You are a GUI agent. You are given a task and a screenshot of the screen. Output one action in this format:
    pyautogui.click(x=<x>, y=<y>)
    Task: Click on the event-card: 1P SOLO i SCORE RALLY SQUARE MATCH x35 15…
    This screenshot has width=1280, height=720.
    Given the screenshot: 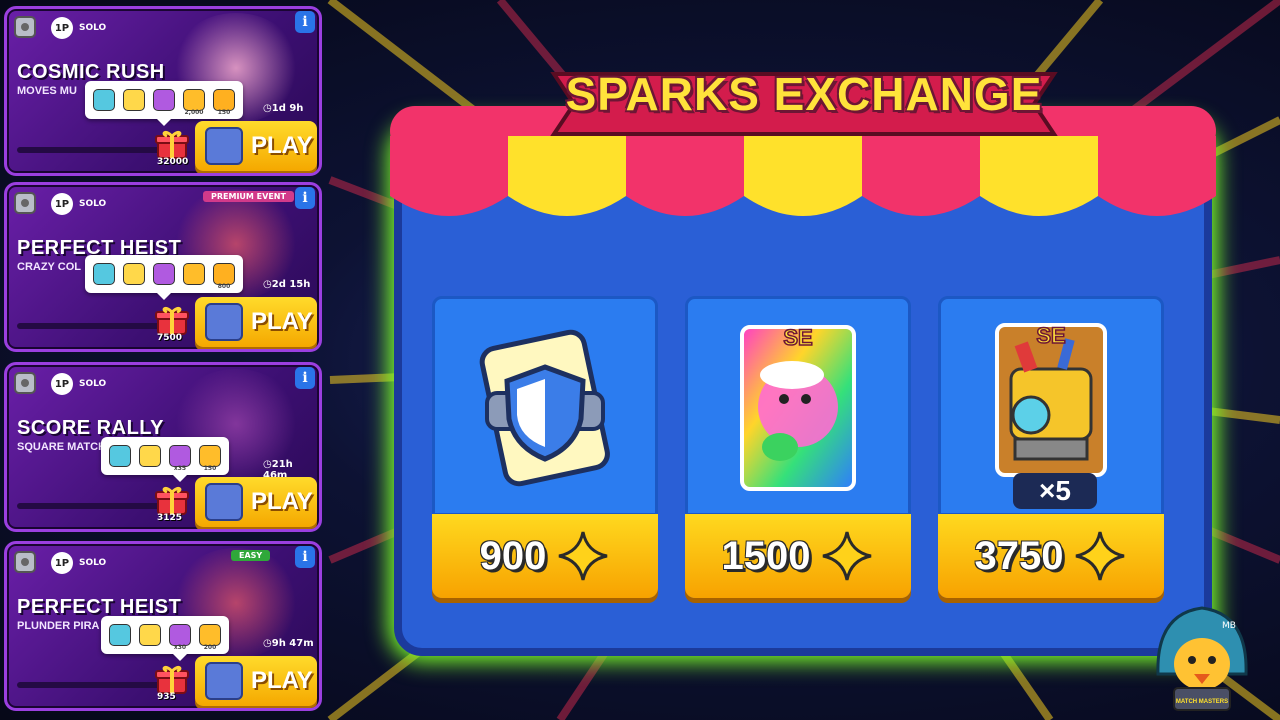 What is the action you would take?
    pyautogui.click(x=163, y=447)
    